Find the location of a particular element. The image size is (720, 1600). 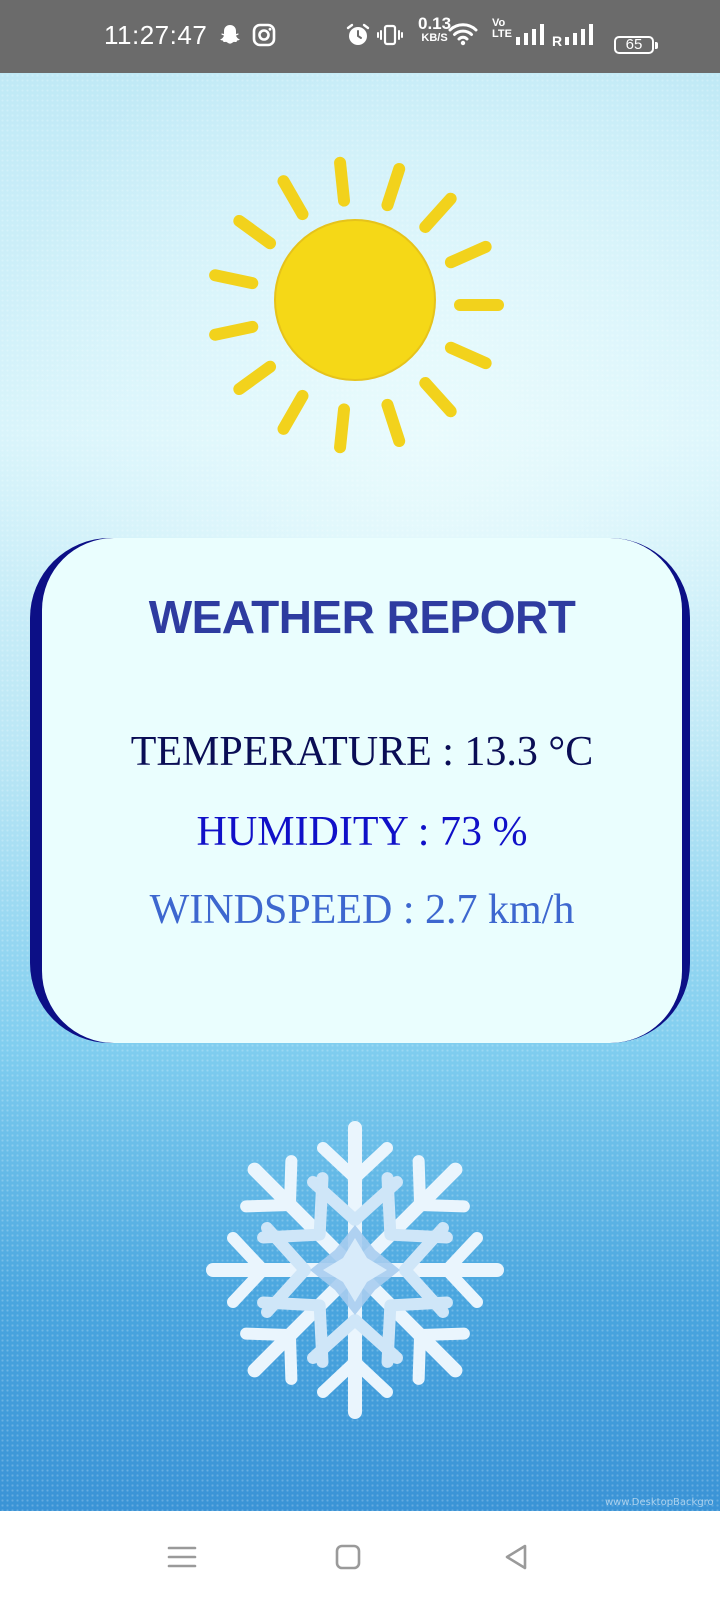

volte-bottom: LTE is located at coordinates (502, 34).